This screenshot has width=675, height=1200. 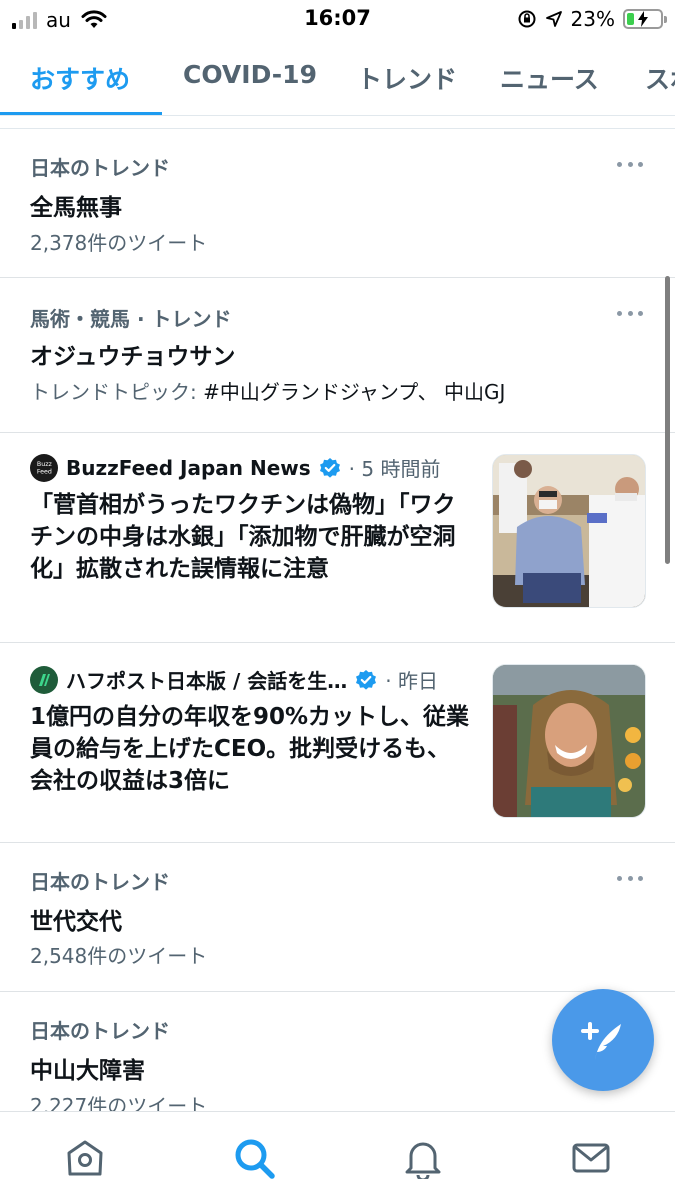 I want to click on notifications-icon, so click(x=423, y=1160).